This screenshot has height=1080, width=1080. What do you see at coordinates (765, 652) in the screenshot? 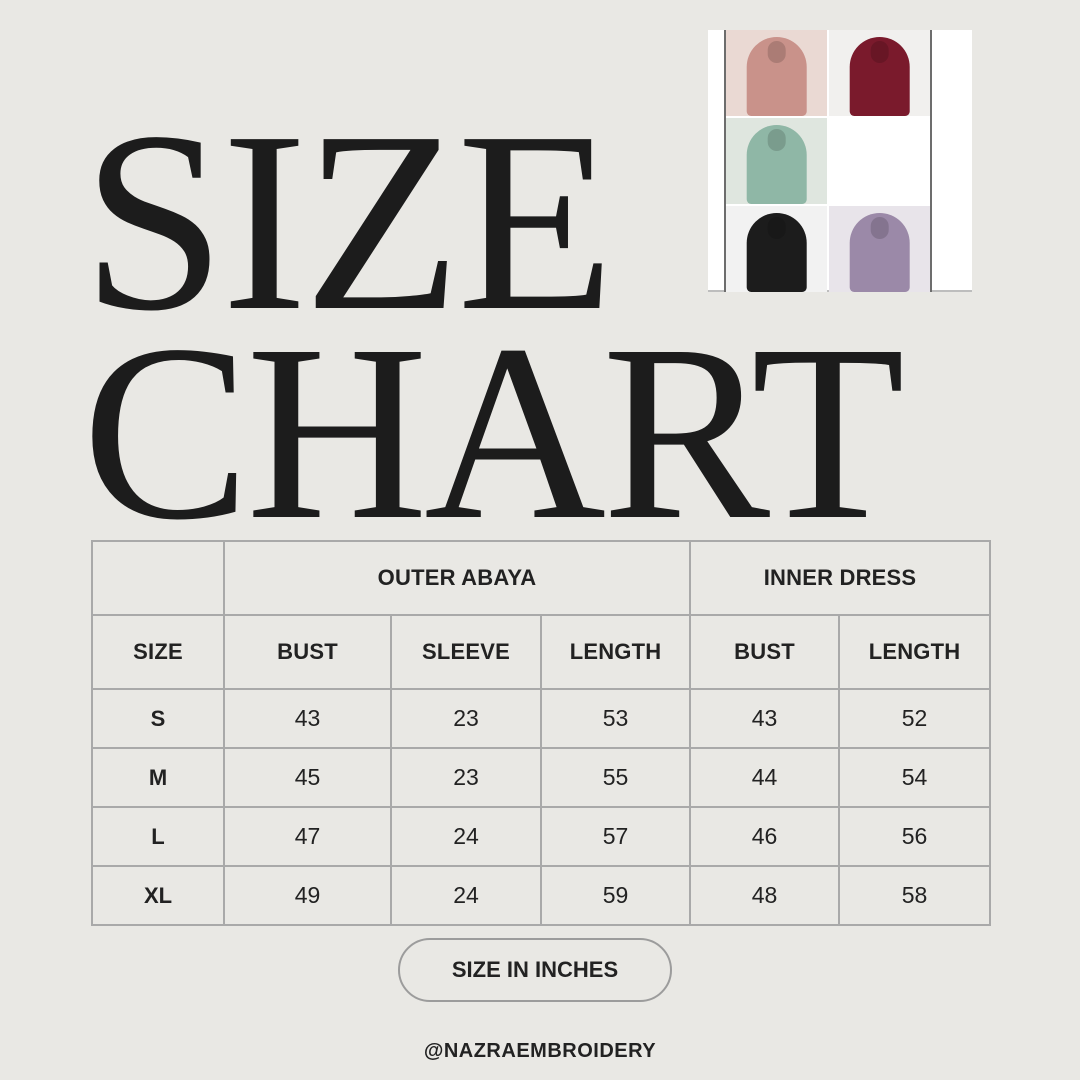
I see `column-header-inner-bust: BUST` at bounding box center [765, 652].